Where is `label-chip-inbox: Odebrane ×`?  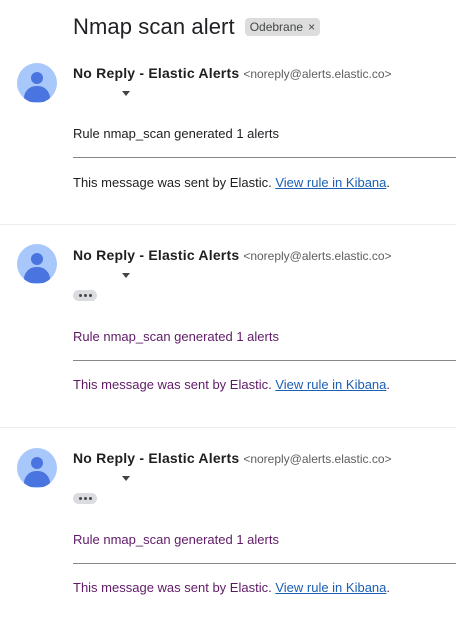
label-chip-inbox: Odebrane × is located at coordinates (282, 27).